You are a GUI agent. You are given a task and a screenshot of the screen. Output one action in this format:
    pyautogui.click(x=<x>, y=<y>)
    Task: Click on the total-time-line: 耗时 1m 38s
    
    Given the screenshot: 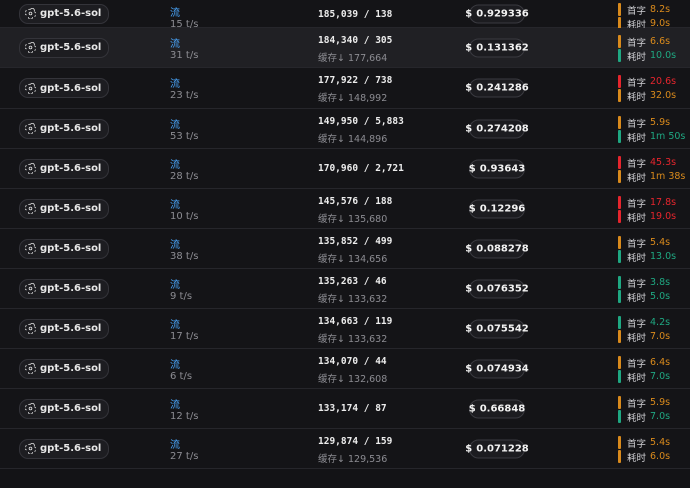 What is the action you would take?
    pyautogui.click(x=653, y=177)
    